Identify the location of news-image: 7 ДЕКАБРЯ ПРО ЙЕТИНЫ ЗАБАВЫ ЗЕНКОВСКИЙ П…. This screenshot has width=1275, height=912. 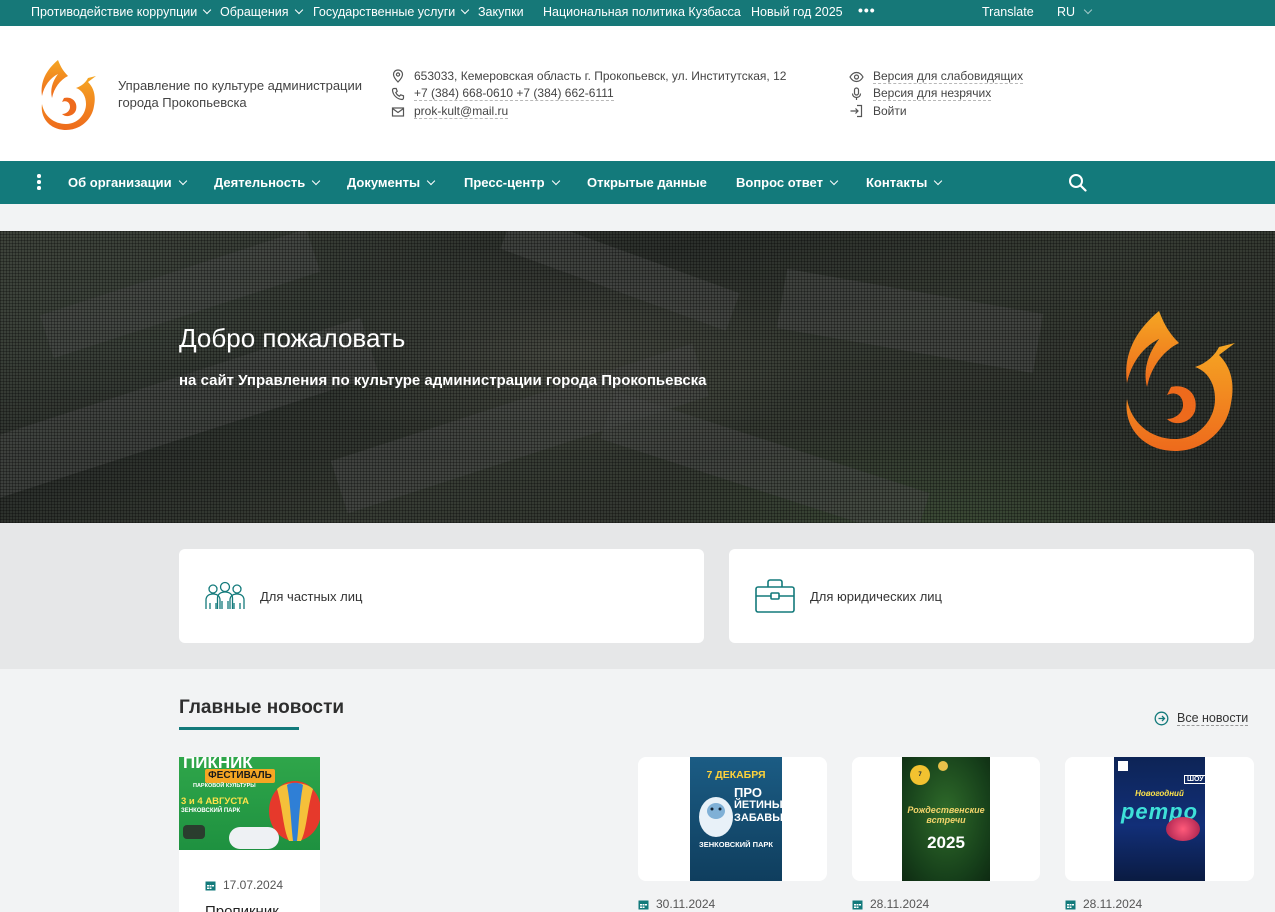
(736, 819).